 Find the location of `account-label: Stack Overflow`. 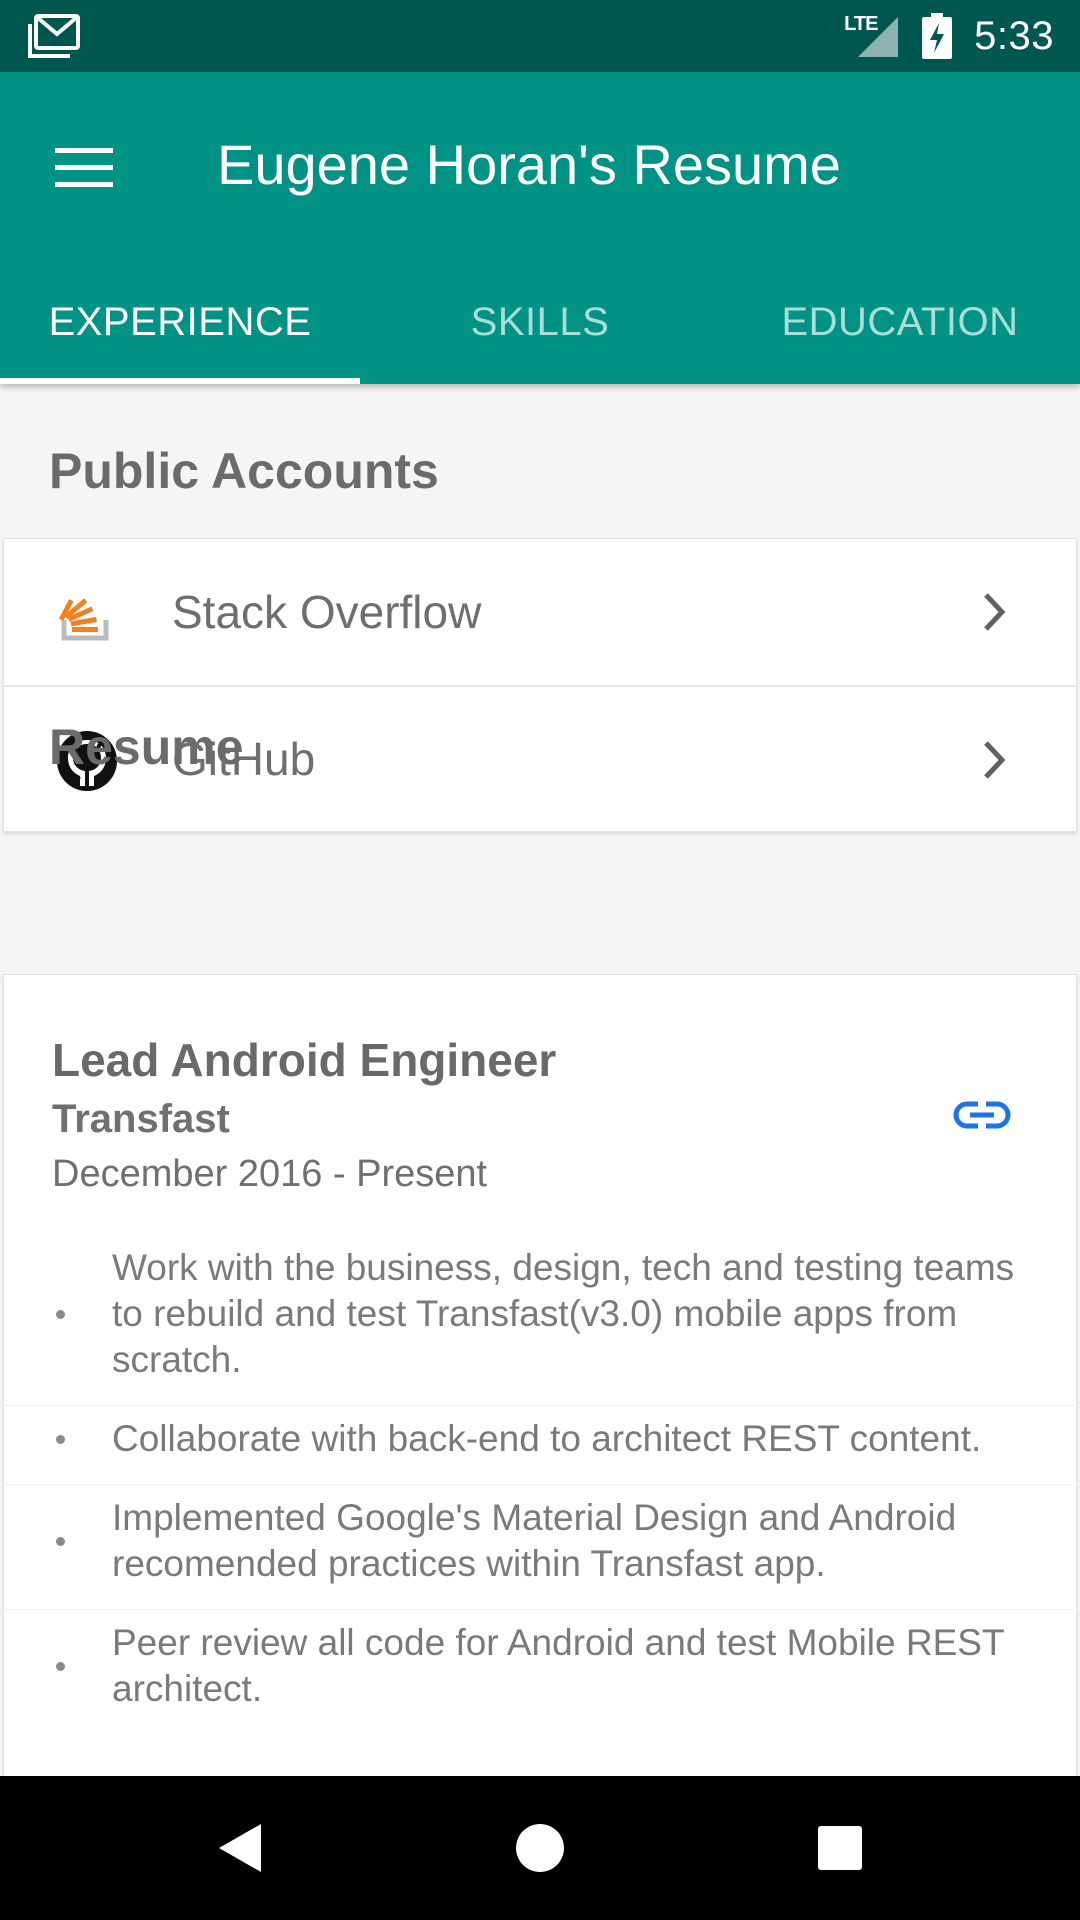

account-label: Stack Overflow is located at coordinates (327, 612).